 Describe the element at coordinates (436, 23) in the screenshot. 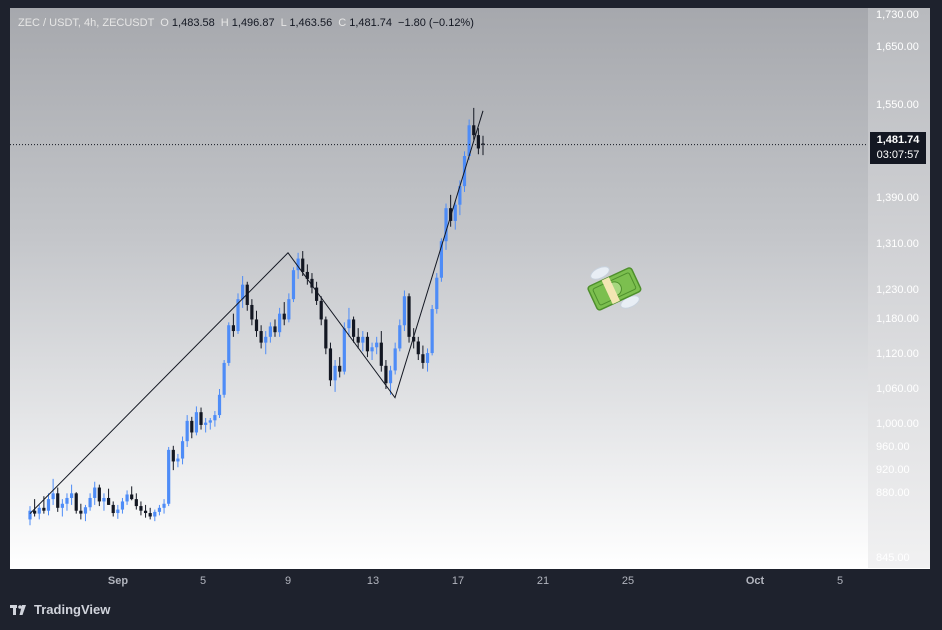

I see `legend-change: −1.80 (−0.12%)` at that location.